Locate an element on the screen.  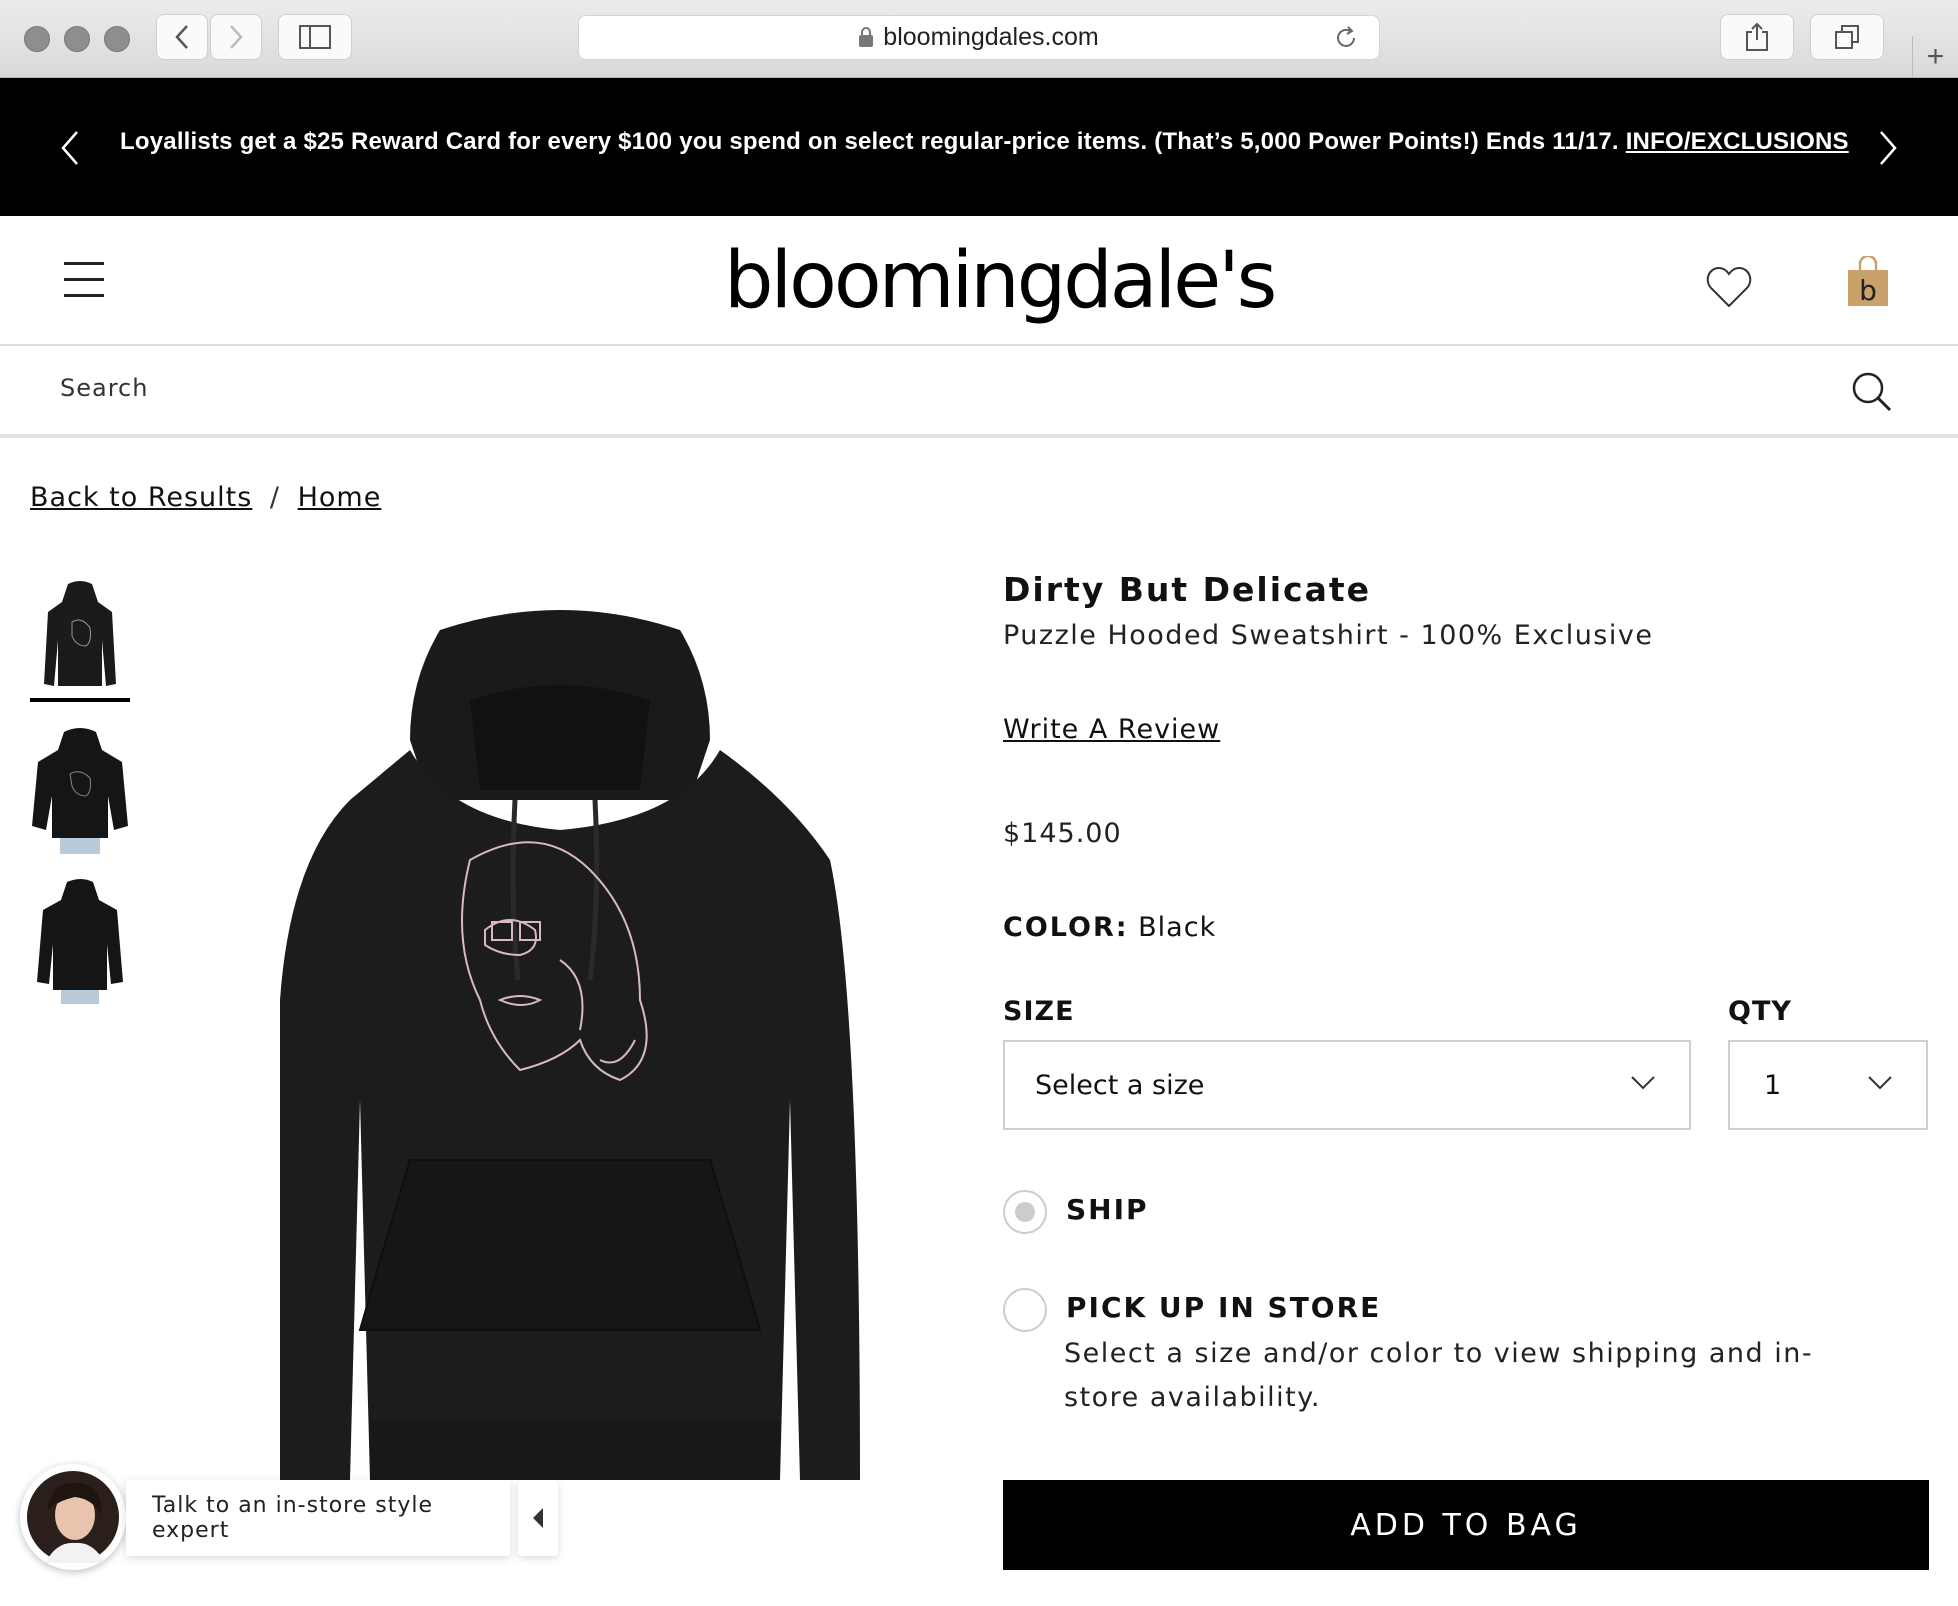
sidebar-icon is located at coordinates (315, 37).